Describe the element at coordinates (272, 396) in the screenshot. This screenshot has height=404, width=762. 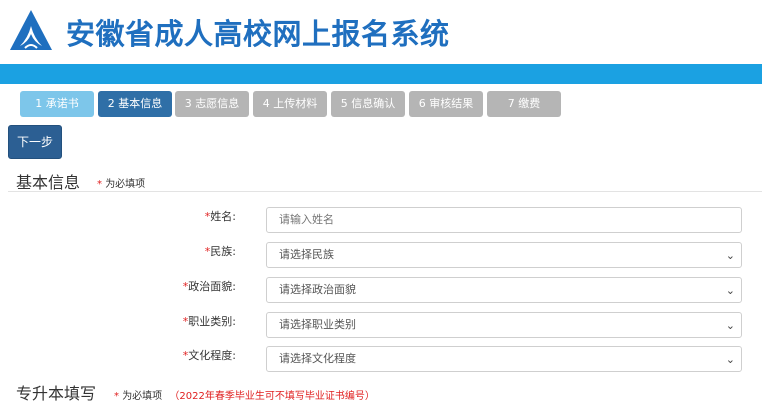
I see `graduate-warning: （2022年春季毕业生可不填写毕业证书编号）` at that location.